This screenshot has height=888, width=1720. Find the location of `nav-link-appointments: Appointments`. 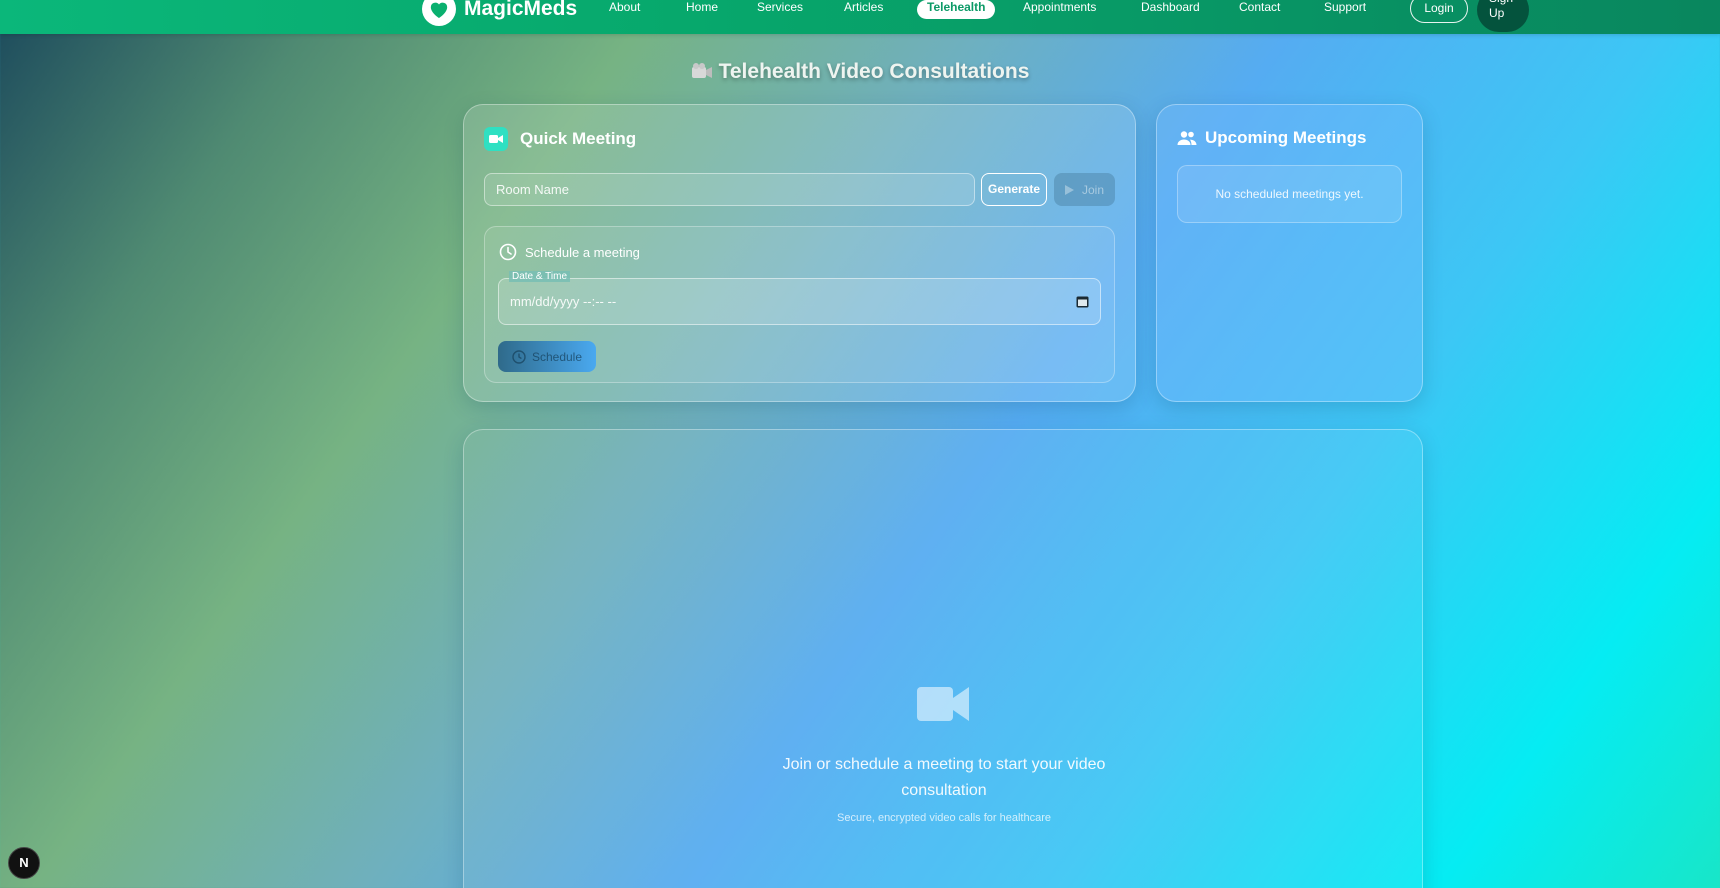

nav-link-appointments: Appointments is located at coordinates (1059, 9).